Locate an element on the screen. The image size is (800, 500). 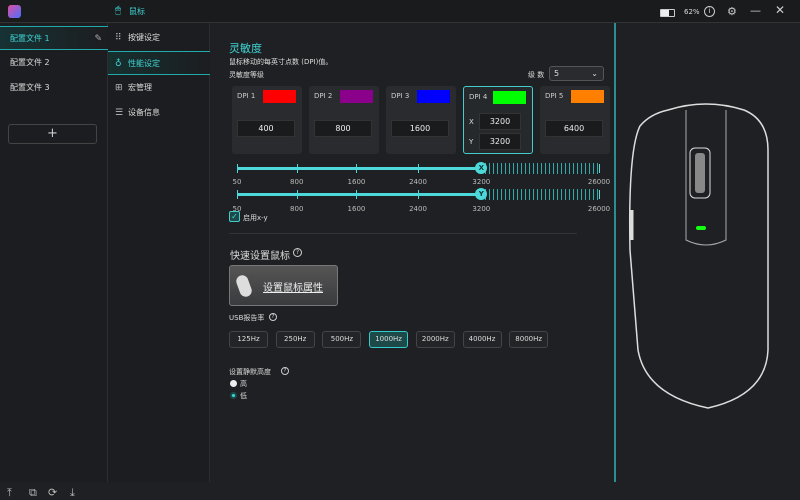
dpi-value-input: 6400 is located at coordinates (574, 128).